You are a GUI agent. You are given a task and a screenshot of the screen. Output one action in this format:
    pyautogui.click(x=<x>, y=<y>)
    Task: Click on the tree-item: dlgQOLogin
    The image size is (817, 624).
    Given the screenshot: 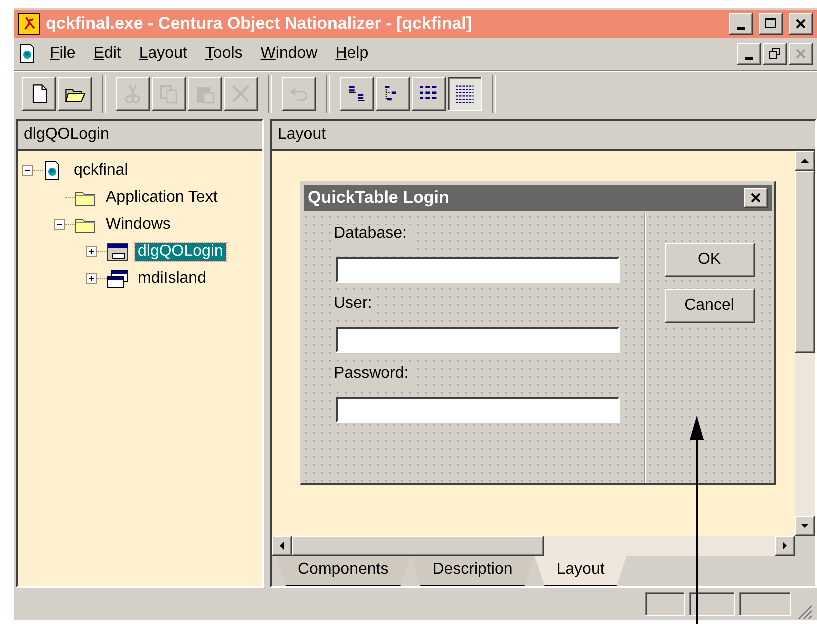 What is the action you would take?
    pyautogui.click(x=180, y=251)
    